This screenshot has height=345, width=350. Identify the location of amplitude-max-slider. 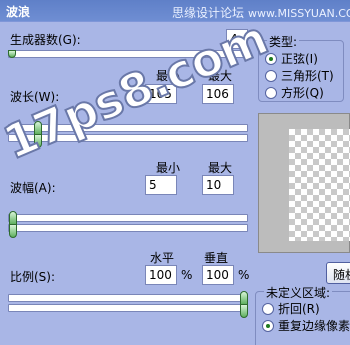
(128, 231).